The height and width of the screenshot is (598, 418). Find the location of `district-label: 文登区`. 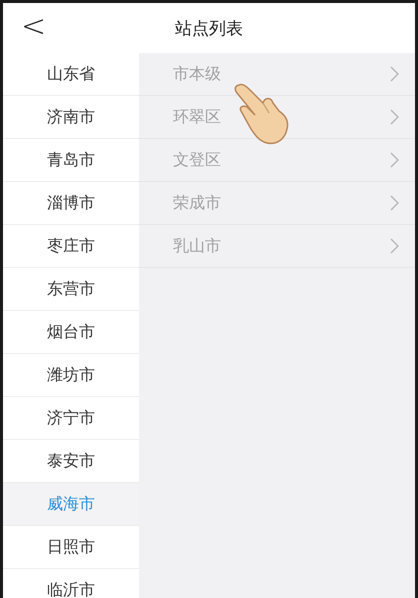

district-label: 文登区 is located at coordinates (197, 160).